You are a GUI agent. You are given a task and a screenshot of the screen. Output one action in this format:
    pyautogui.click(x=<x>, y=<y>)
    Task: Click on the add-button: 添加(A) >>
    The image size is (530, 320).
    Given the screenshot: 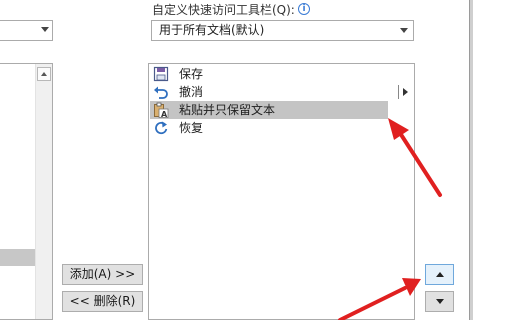 What is the action you would take?
    pyautogui.click(x=102, y=274)
    